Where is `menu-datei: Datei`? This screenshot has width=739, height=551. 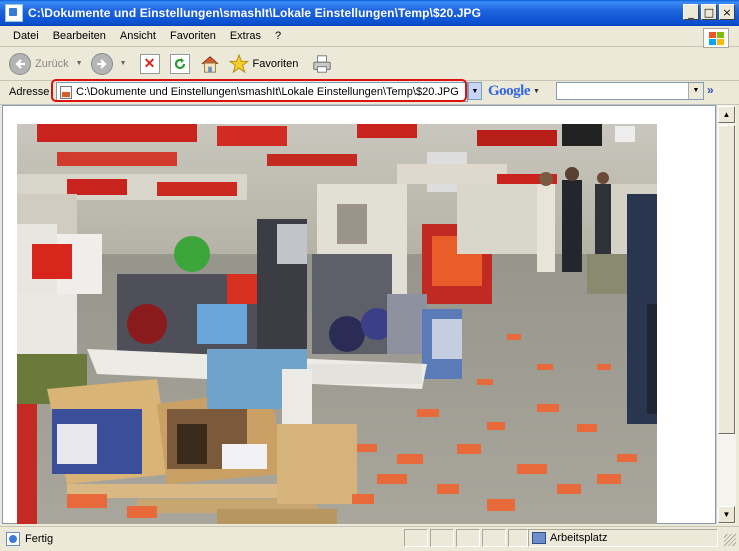 menu-datei: Datei is located at coordinates (23, 36).